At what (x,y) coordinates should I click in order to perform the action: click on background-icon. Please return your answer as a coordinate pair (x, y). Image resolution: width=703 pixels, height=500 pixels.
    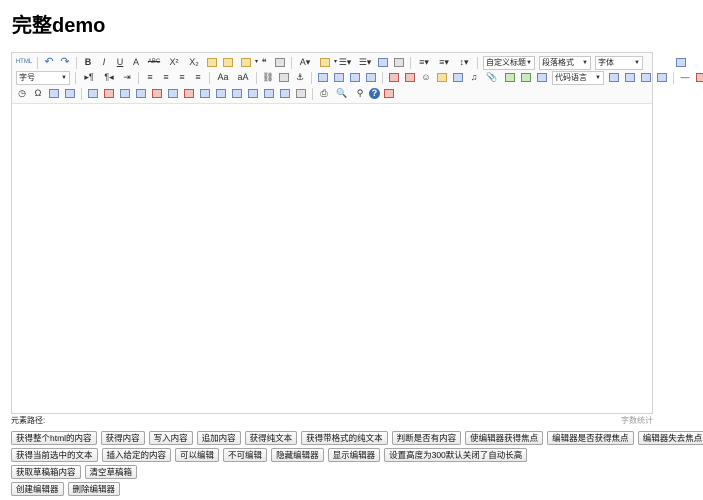
    Looking at the image, I should click on (646, 77).